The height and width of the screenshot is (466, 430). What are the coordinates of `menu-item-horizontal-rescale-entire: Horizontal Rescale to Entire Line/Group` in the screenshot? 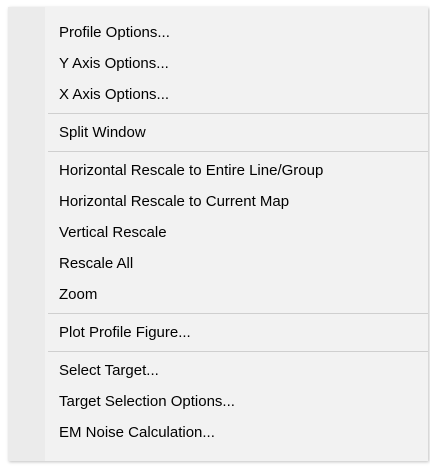 It's located at (218, 170).